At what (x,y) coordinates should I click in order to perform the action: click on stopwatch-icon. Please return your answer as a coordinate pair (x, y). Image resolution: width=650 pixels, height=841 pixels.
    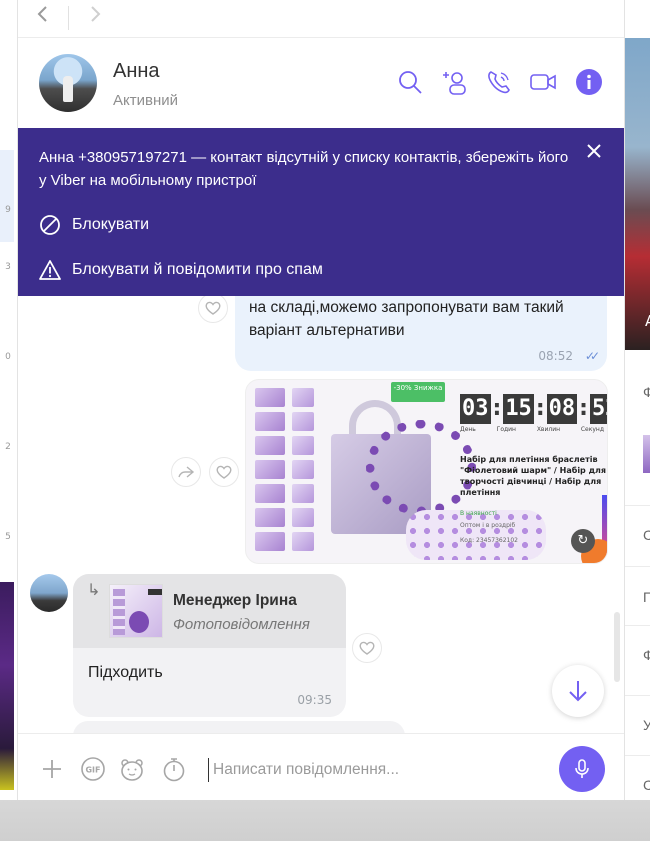
    Looking at the image, I should click on (174, 770).